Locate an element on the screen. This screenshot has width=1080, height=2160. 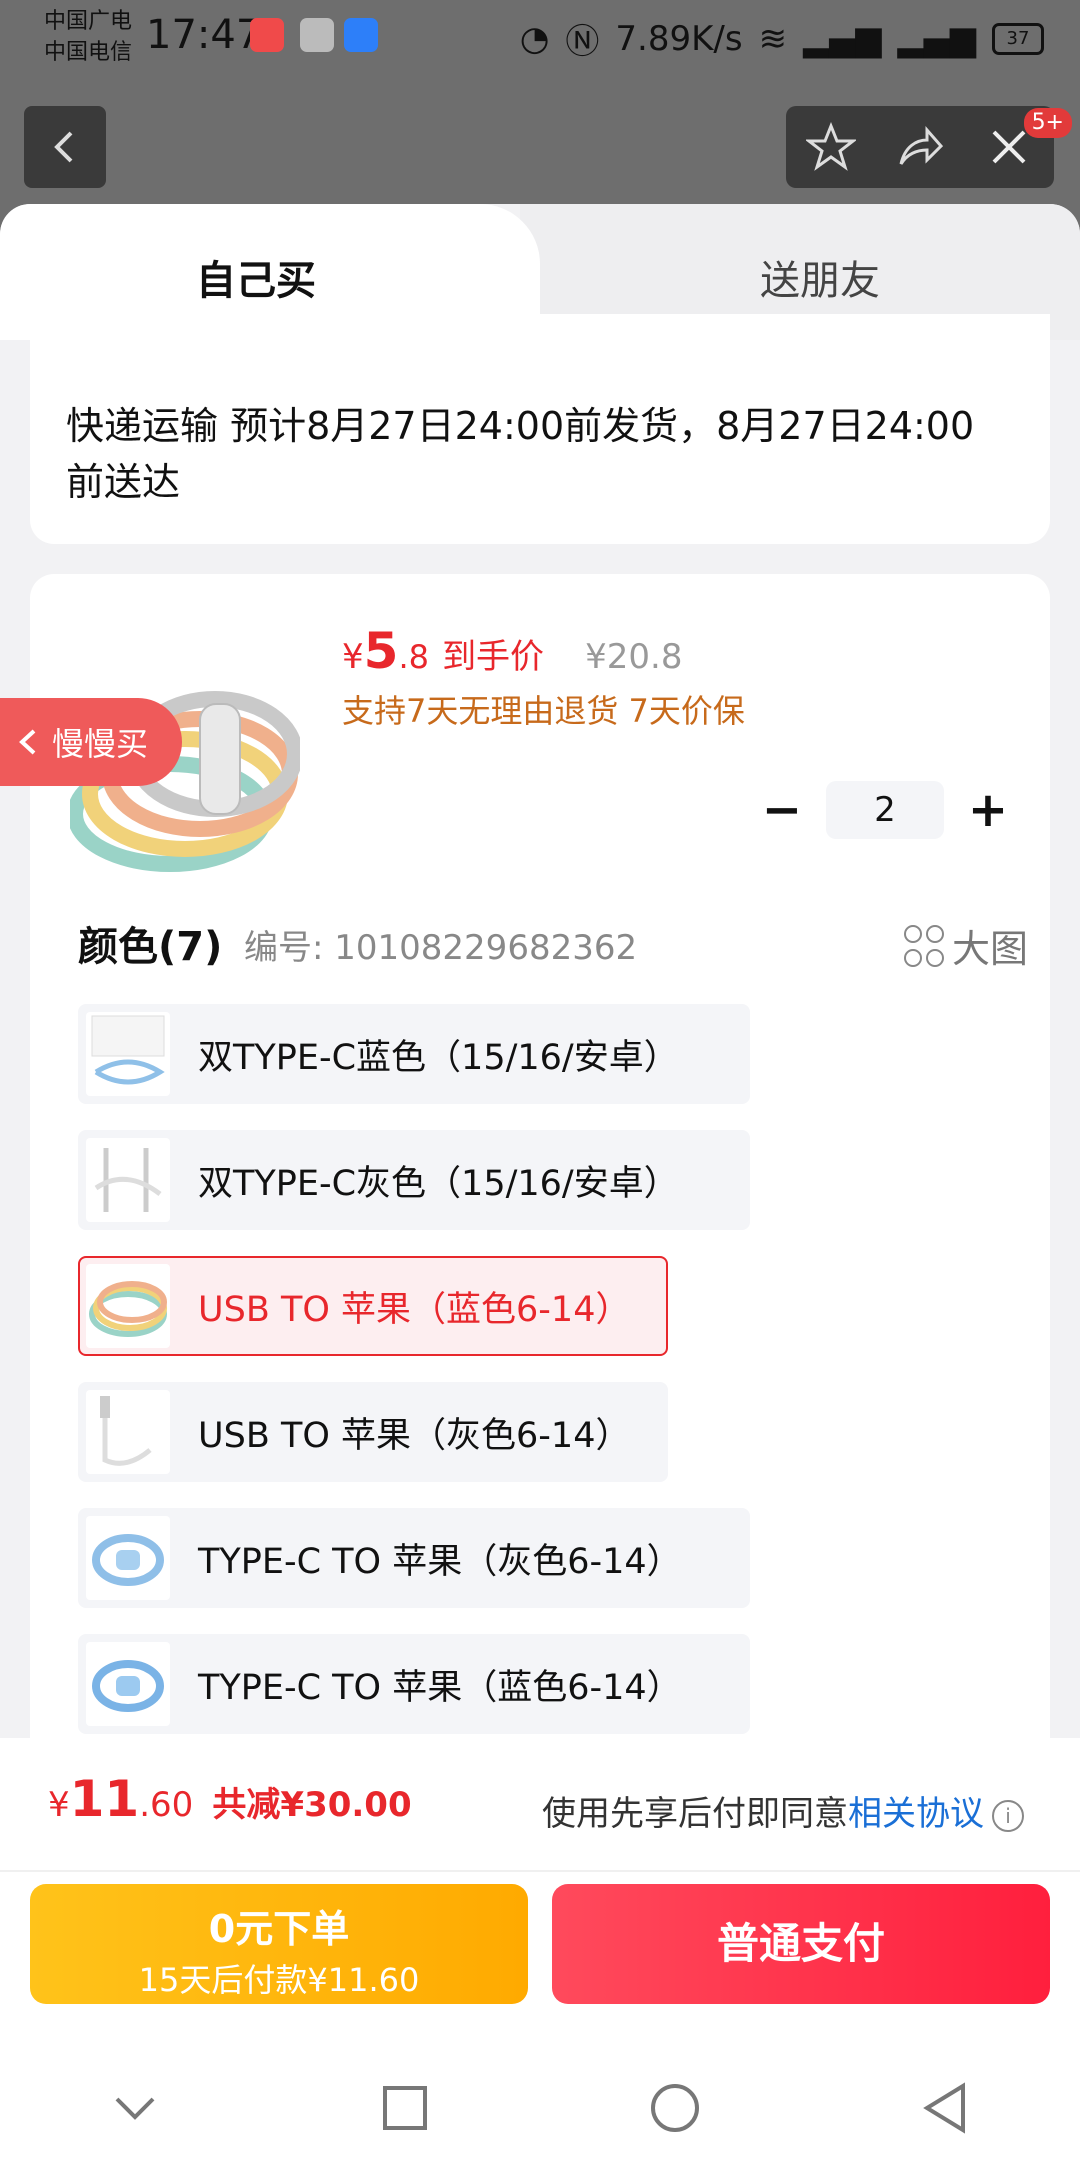
decrease-button: − is located at coordinates (782, 810).